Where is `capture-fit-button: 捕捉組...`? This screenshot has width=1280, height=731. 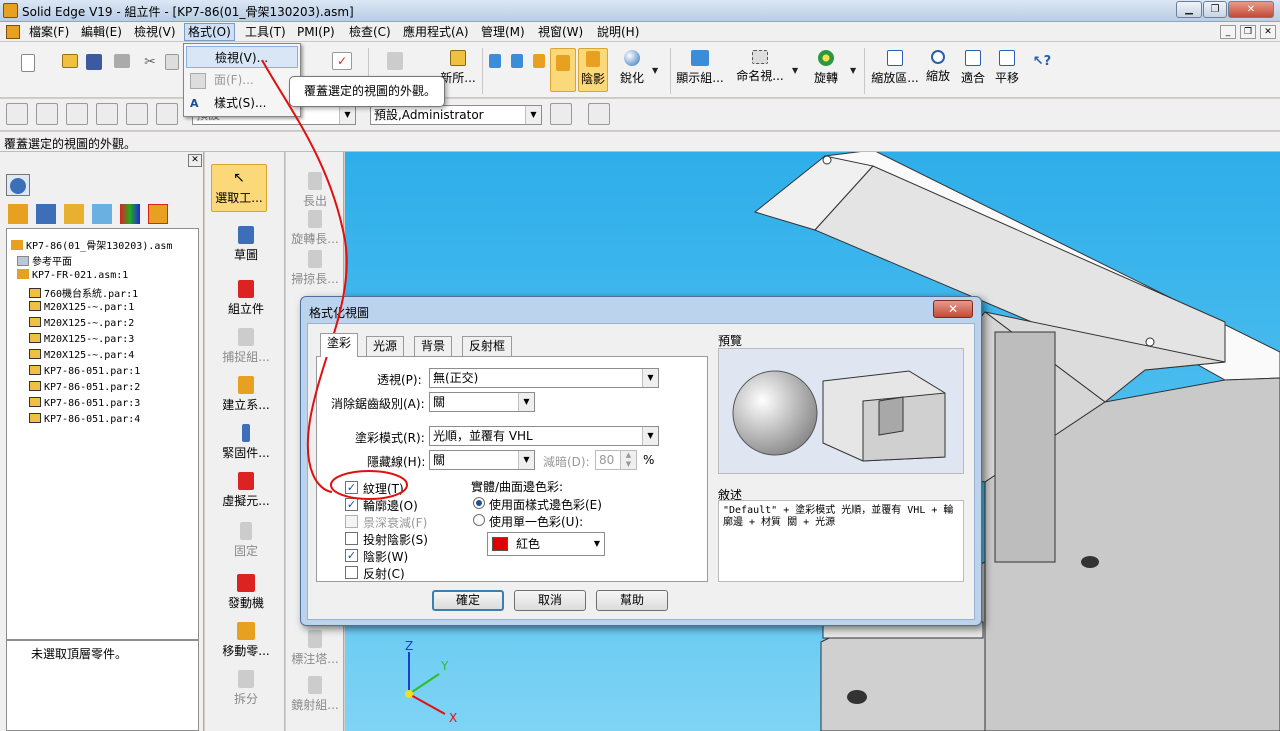 capture-fit-button: 捕捉組... is located at coordinates (246, 346).